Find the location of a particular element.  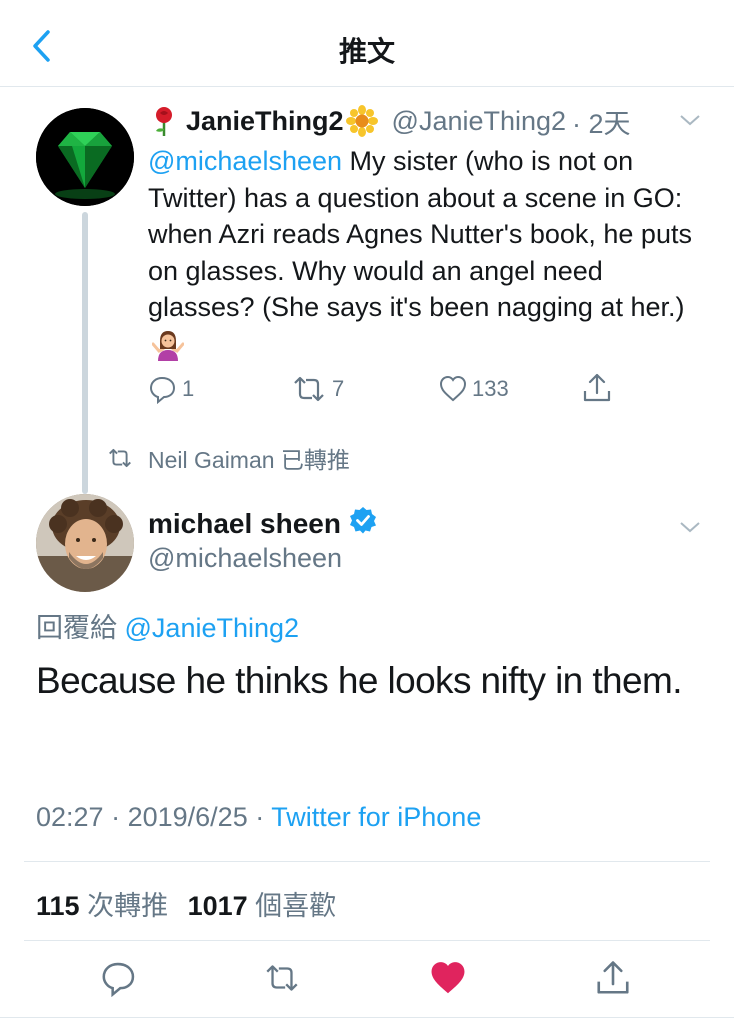

author-name: JanieThing2 is located at coordinates (265, 121).